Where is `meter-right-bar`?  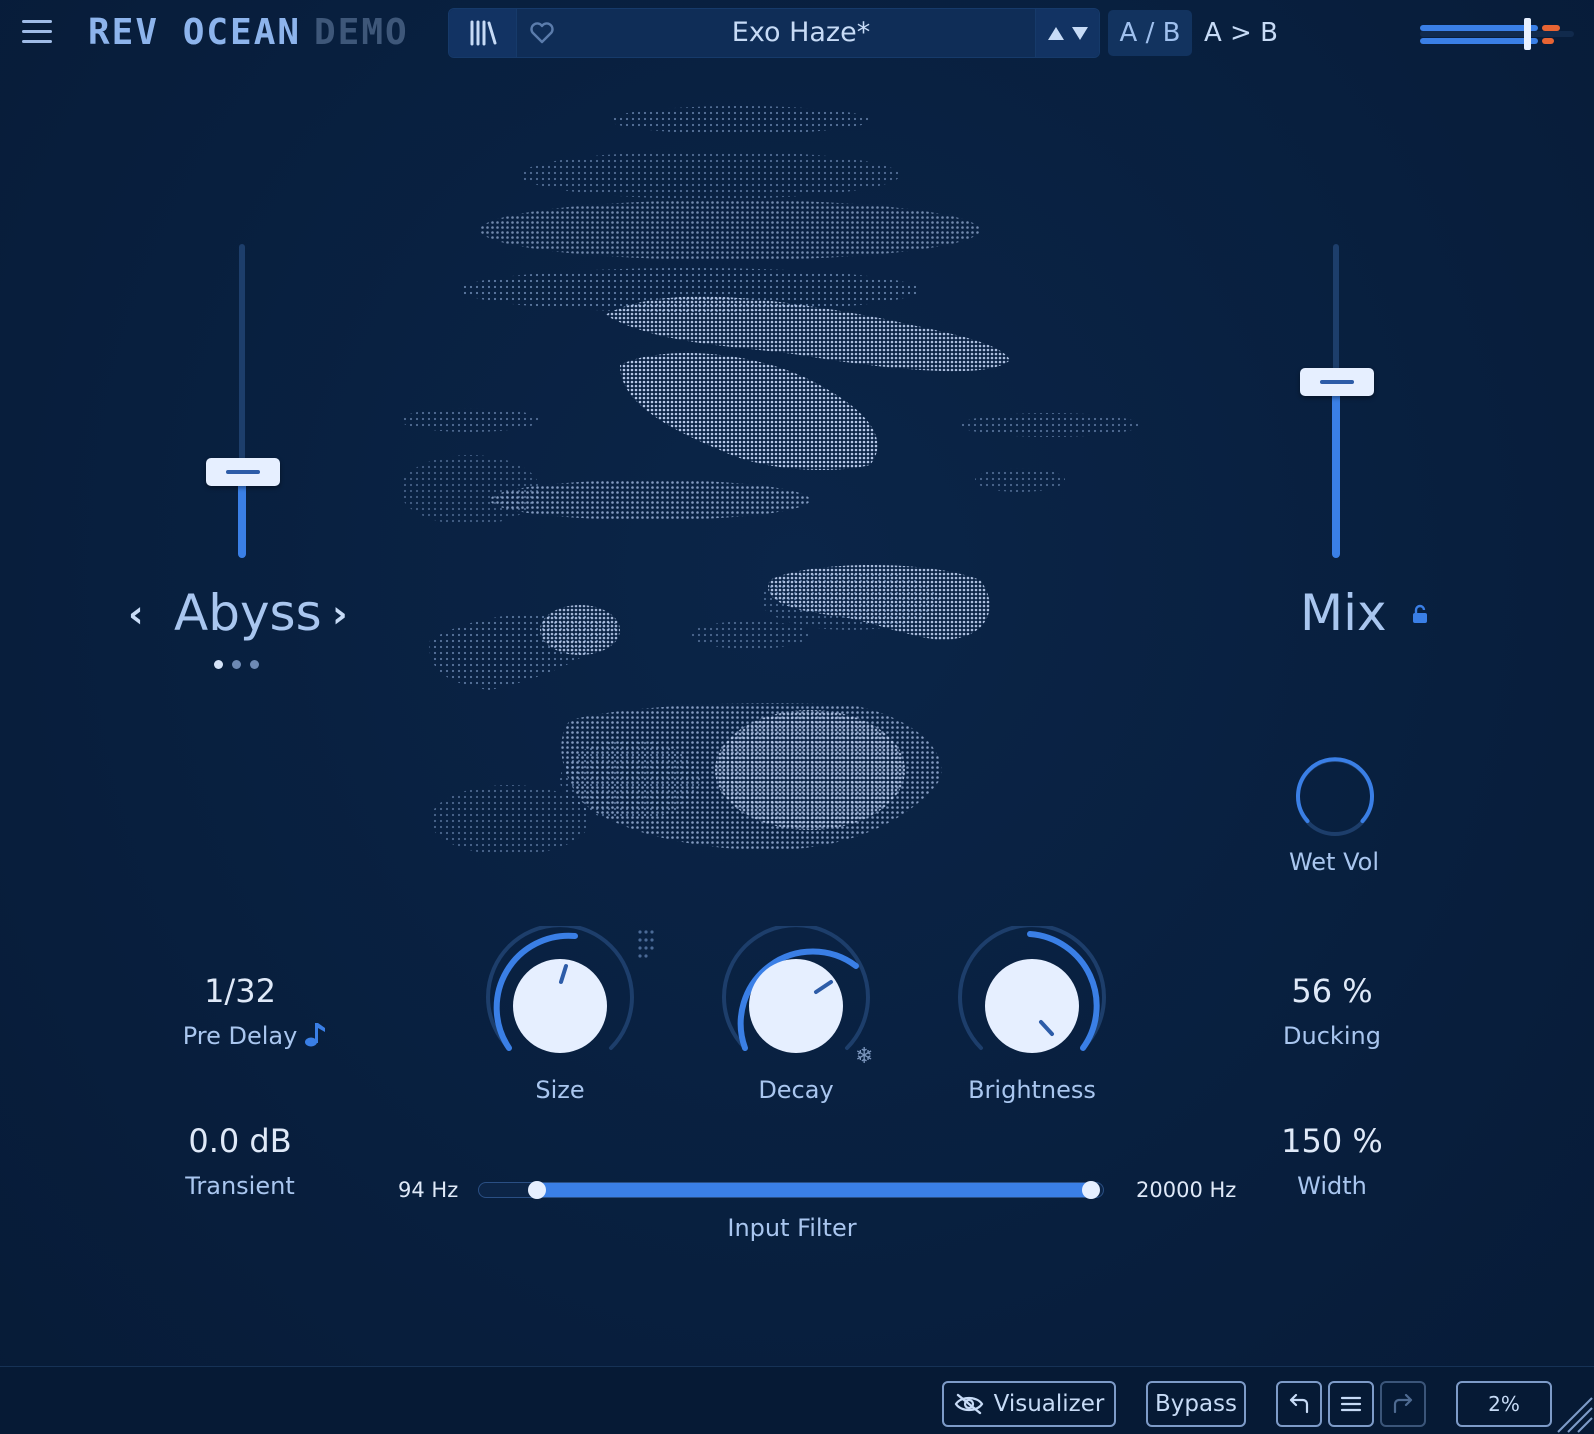
meter-right-bar is located at coordinates (1479, 41).